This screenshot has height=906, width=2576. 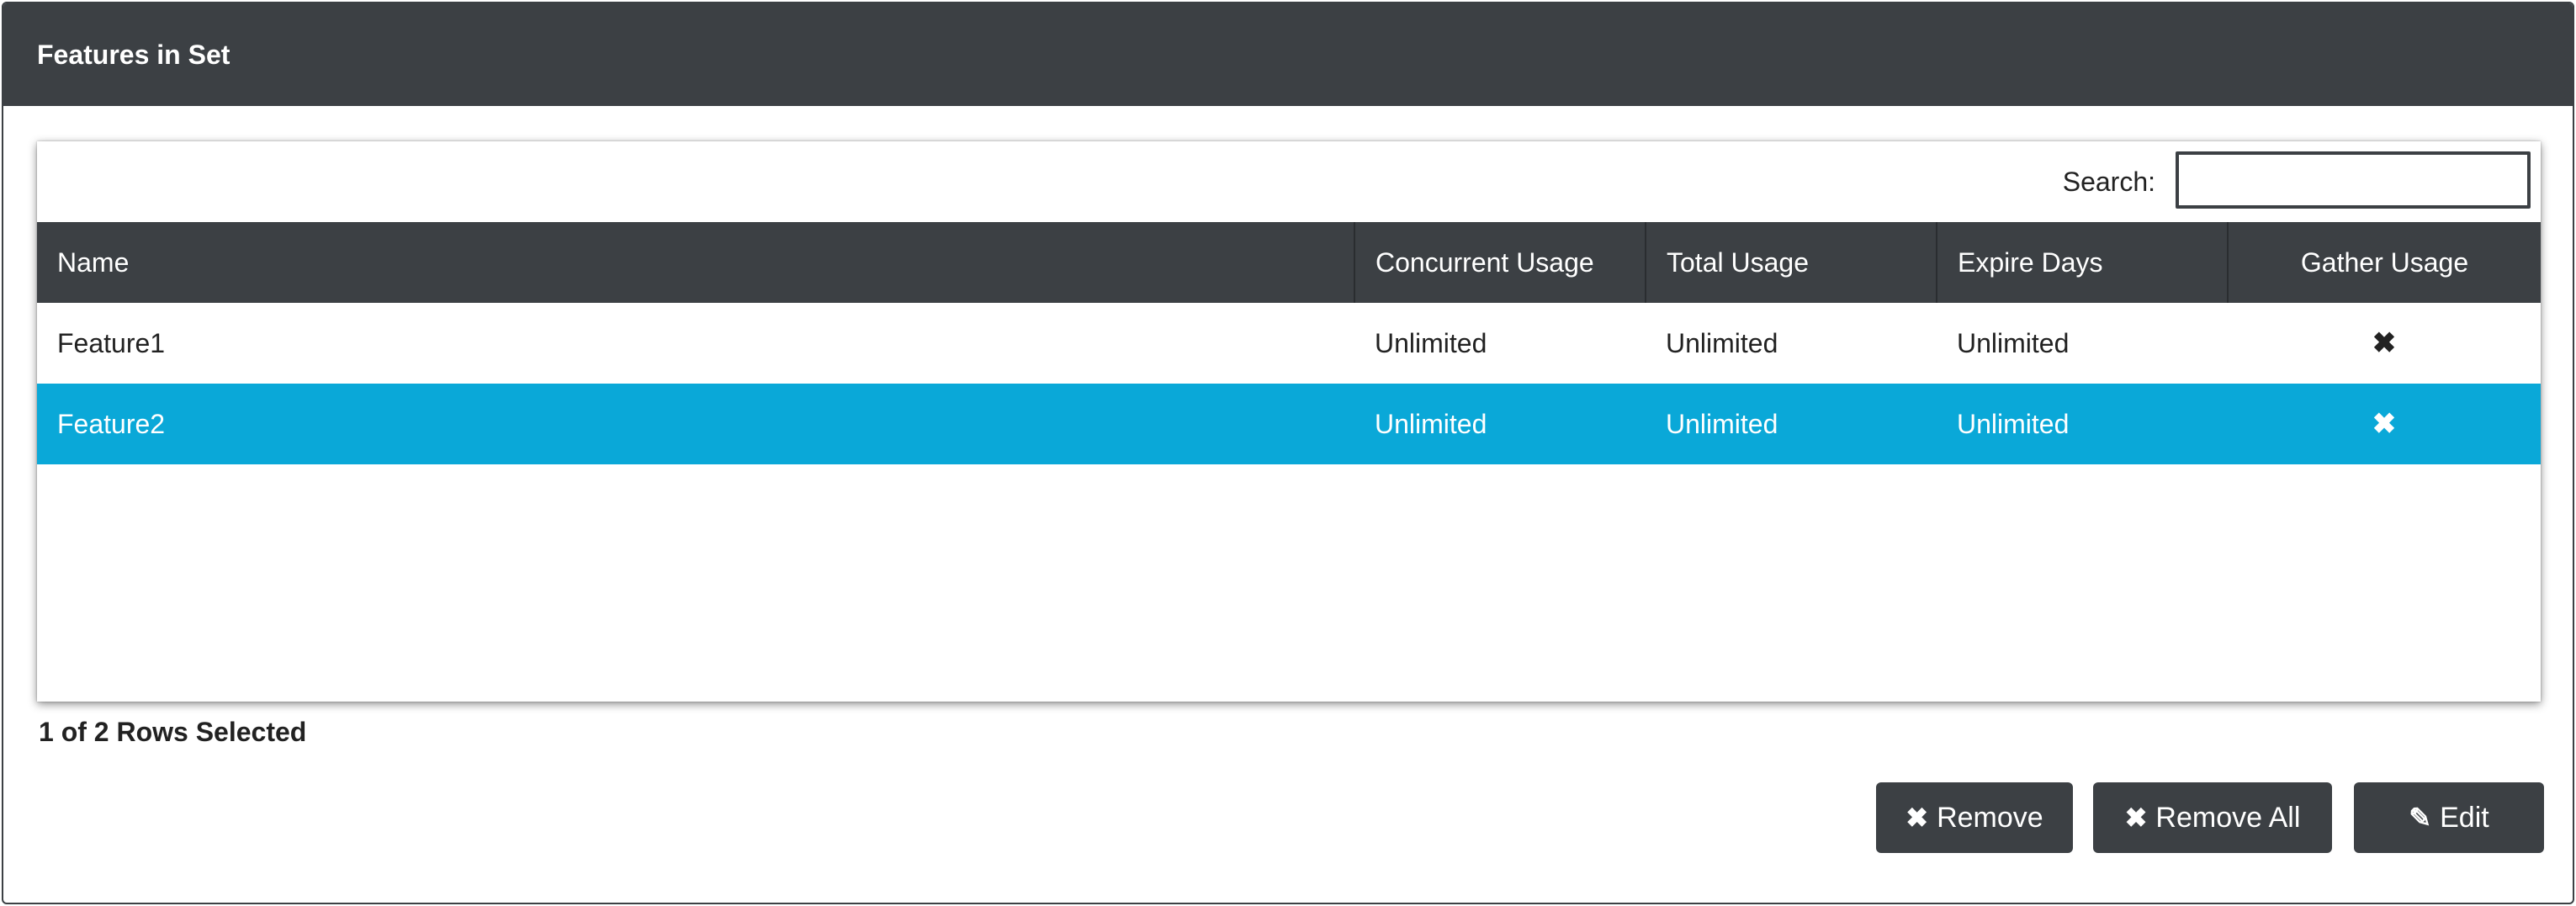 What do you see at coordinates (2464, 817) in the screenshot?
I see `edit-button-label: Edit` at bounding box center [2464, 817].